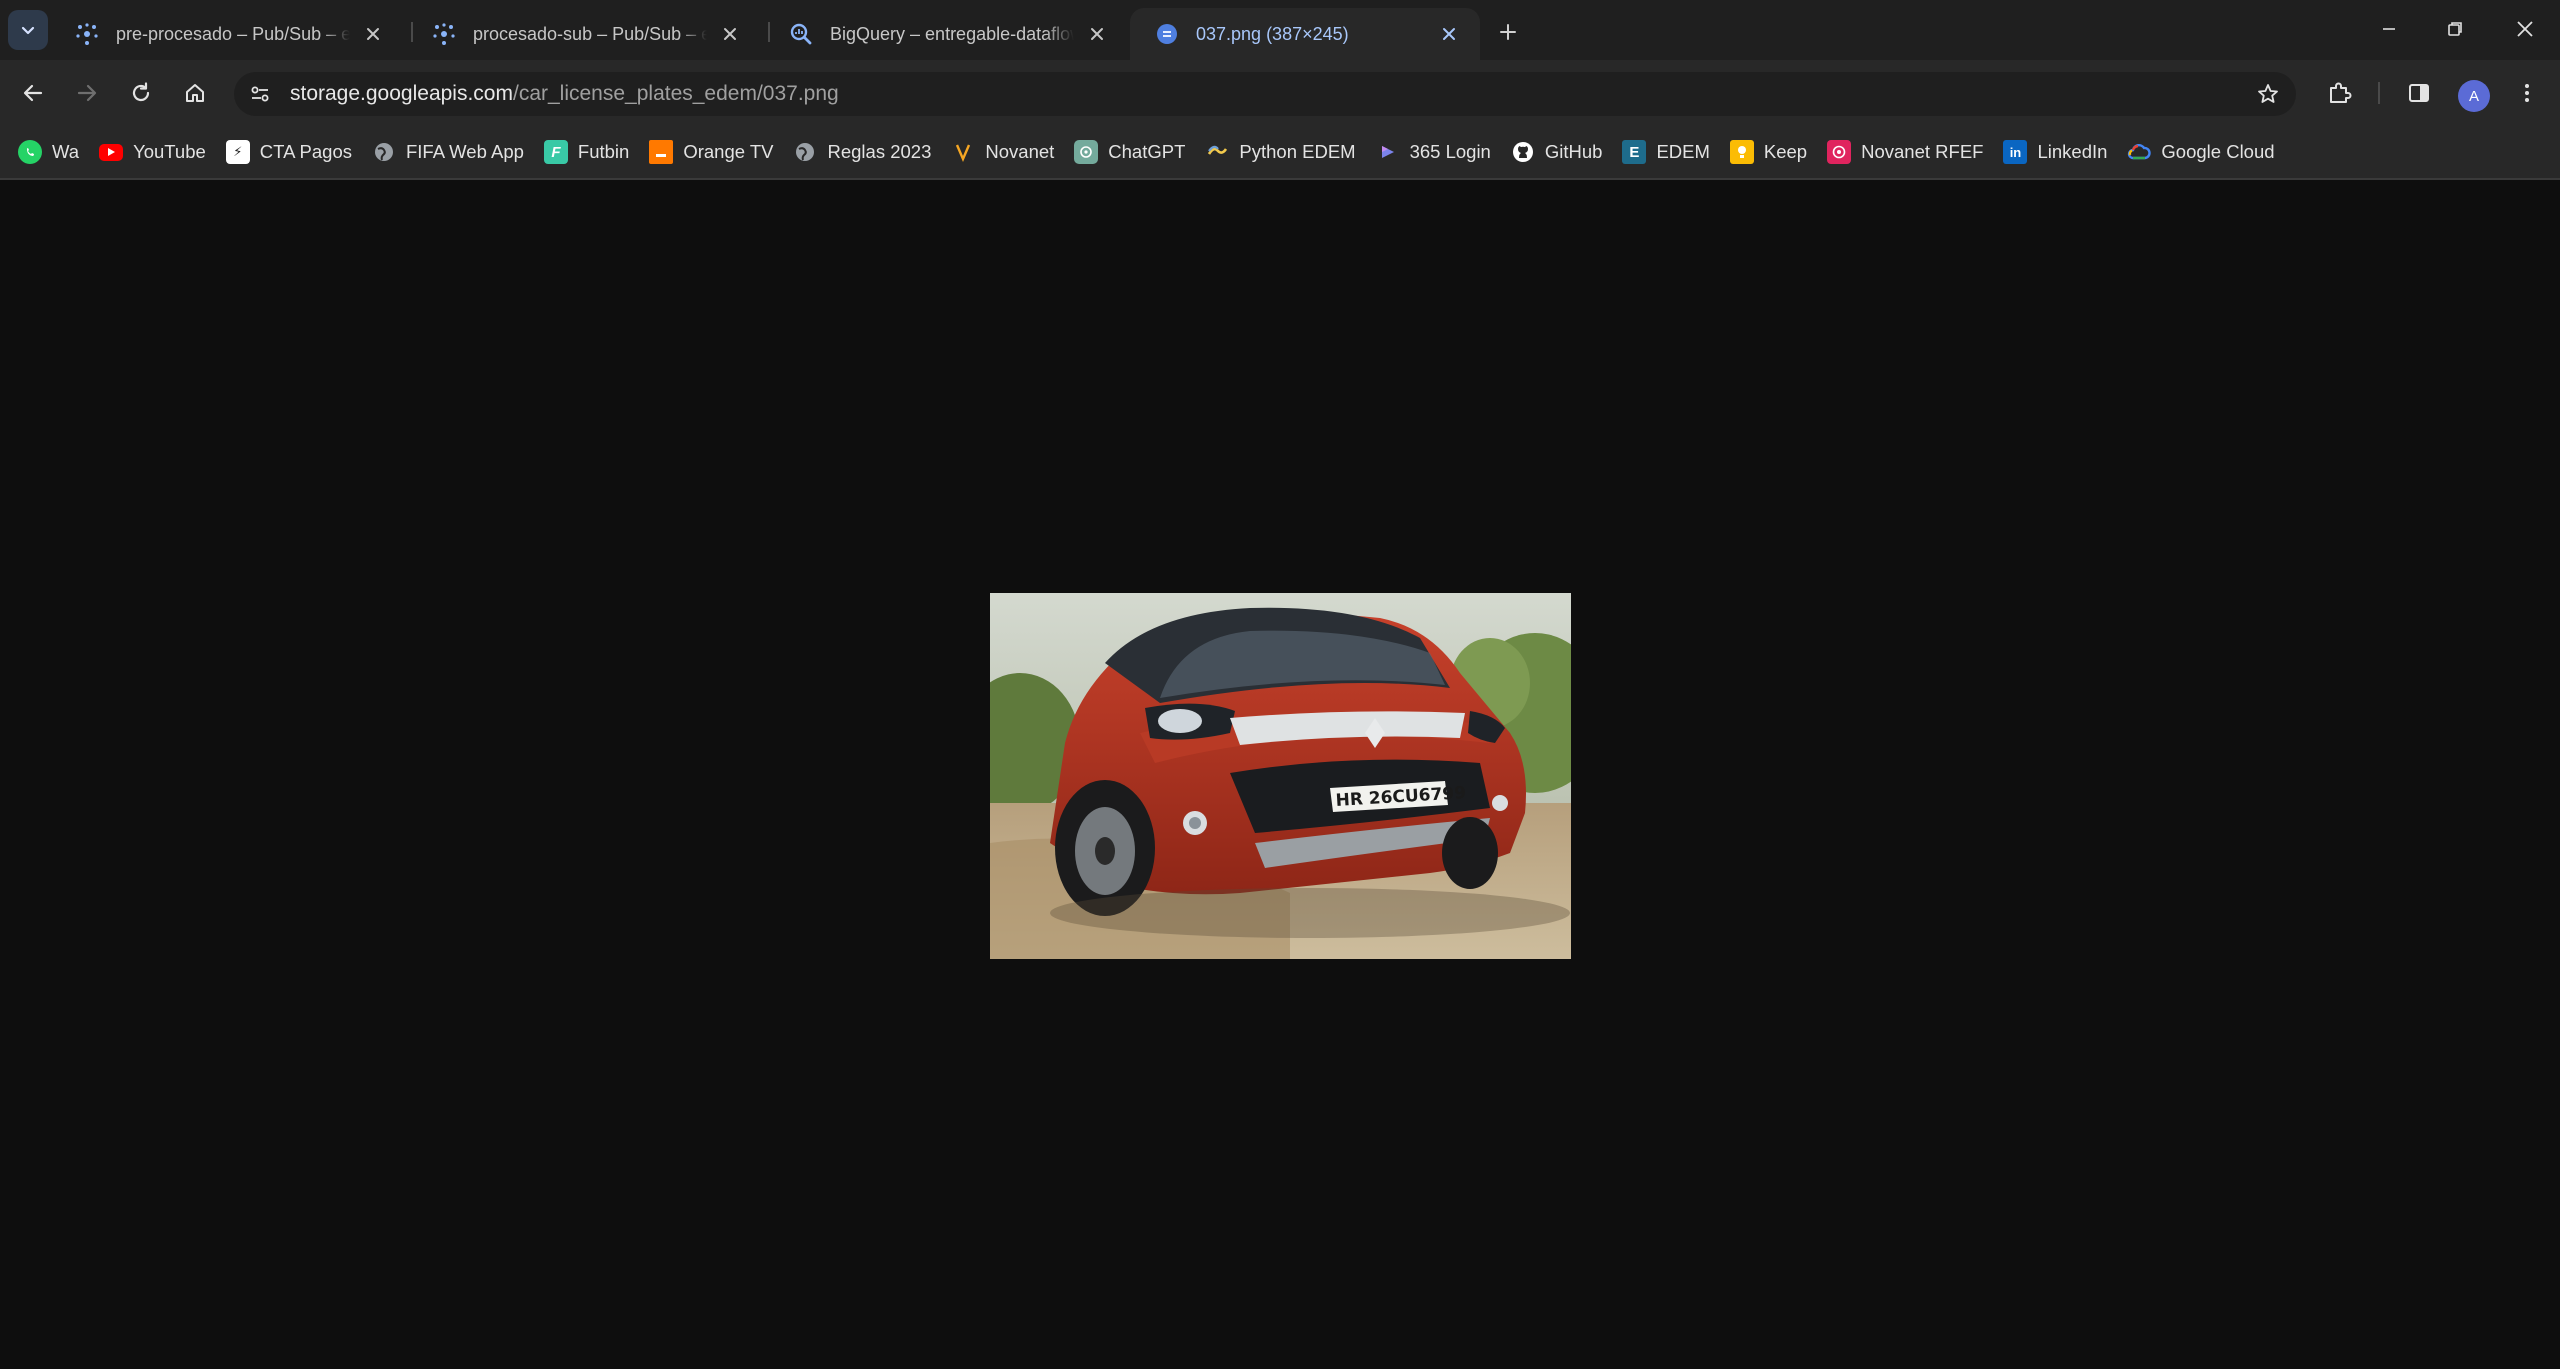 The height and width of the screenshot is (1369, 2560). I want to click on bookmark-linkedin: in LinkedIn, so click(2059, 152).